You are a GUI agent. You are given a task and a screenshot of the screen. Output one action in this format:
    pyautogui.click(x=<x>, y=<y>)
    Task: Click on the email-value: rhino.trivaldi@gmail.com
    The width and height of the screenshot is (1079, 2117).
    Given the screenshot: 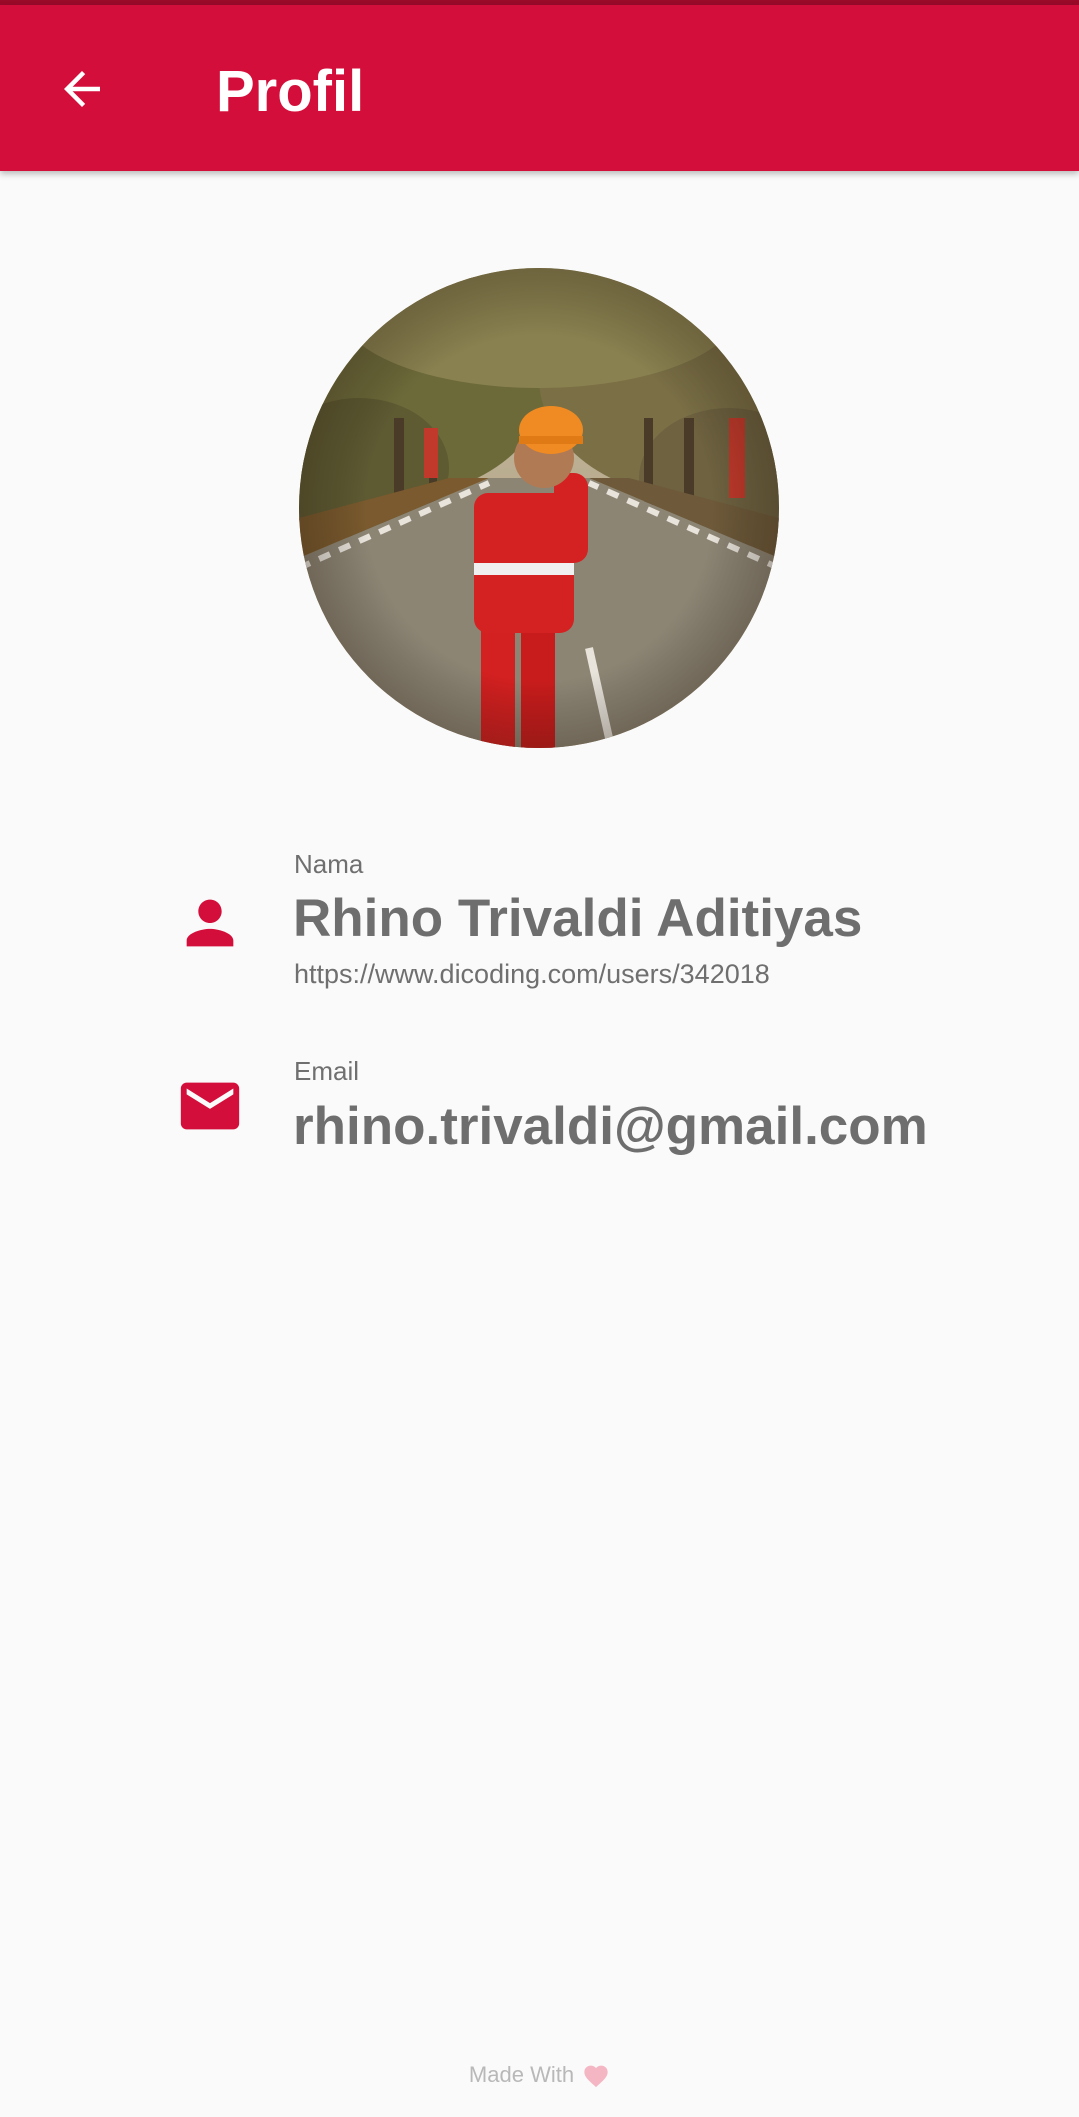 What is the action you would take?
    pyautogui.click(x=610, y=1127)
    